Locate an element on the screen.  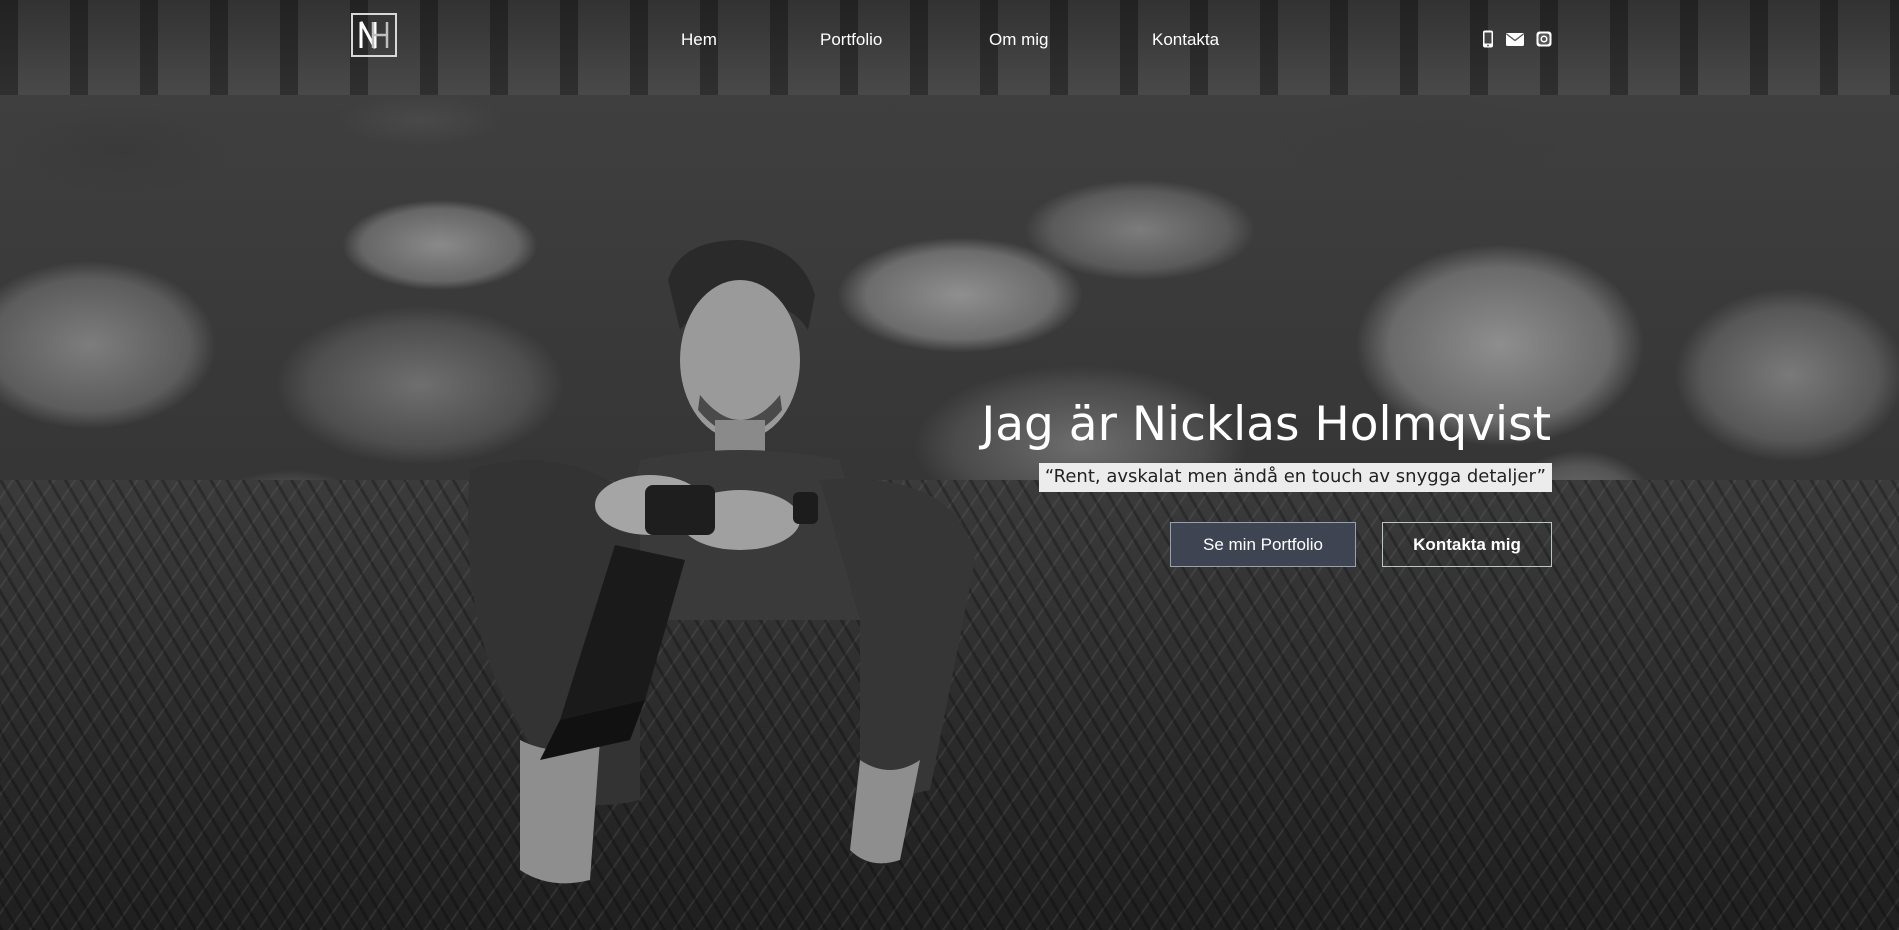
nav-item-om-mig: Om mig is located at coordinates (1019, 40).